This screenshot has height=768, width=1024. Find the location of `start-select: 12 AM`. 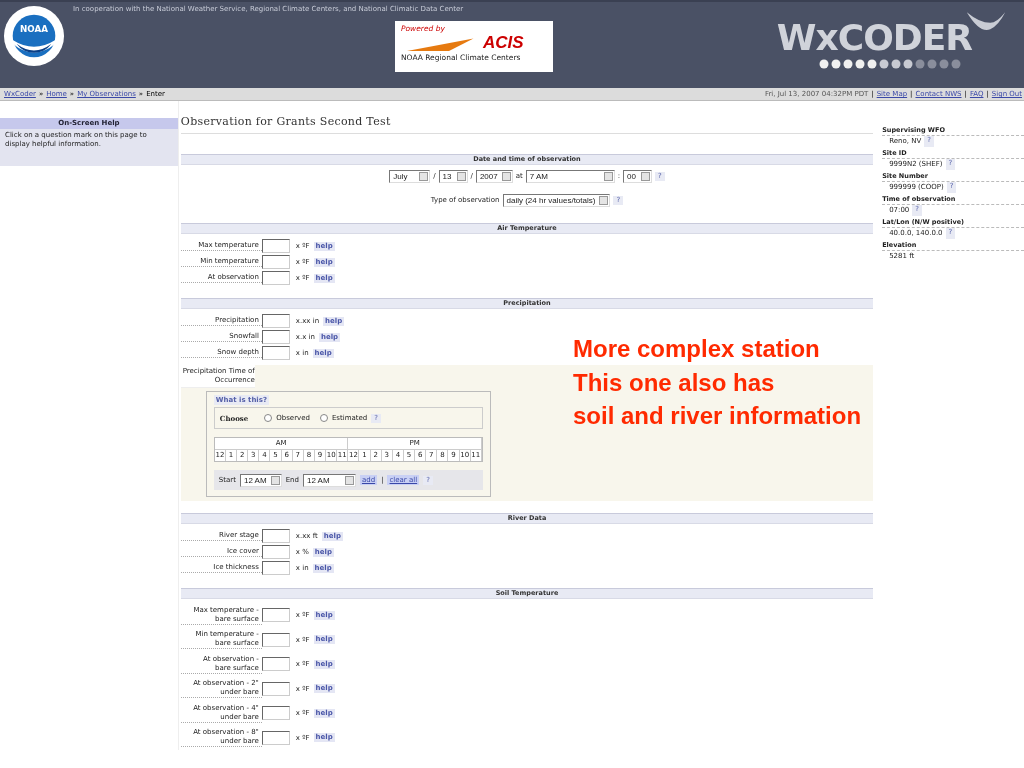

start-select: 12 AM is located at coordinates (260, 480).